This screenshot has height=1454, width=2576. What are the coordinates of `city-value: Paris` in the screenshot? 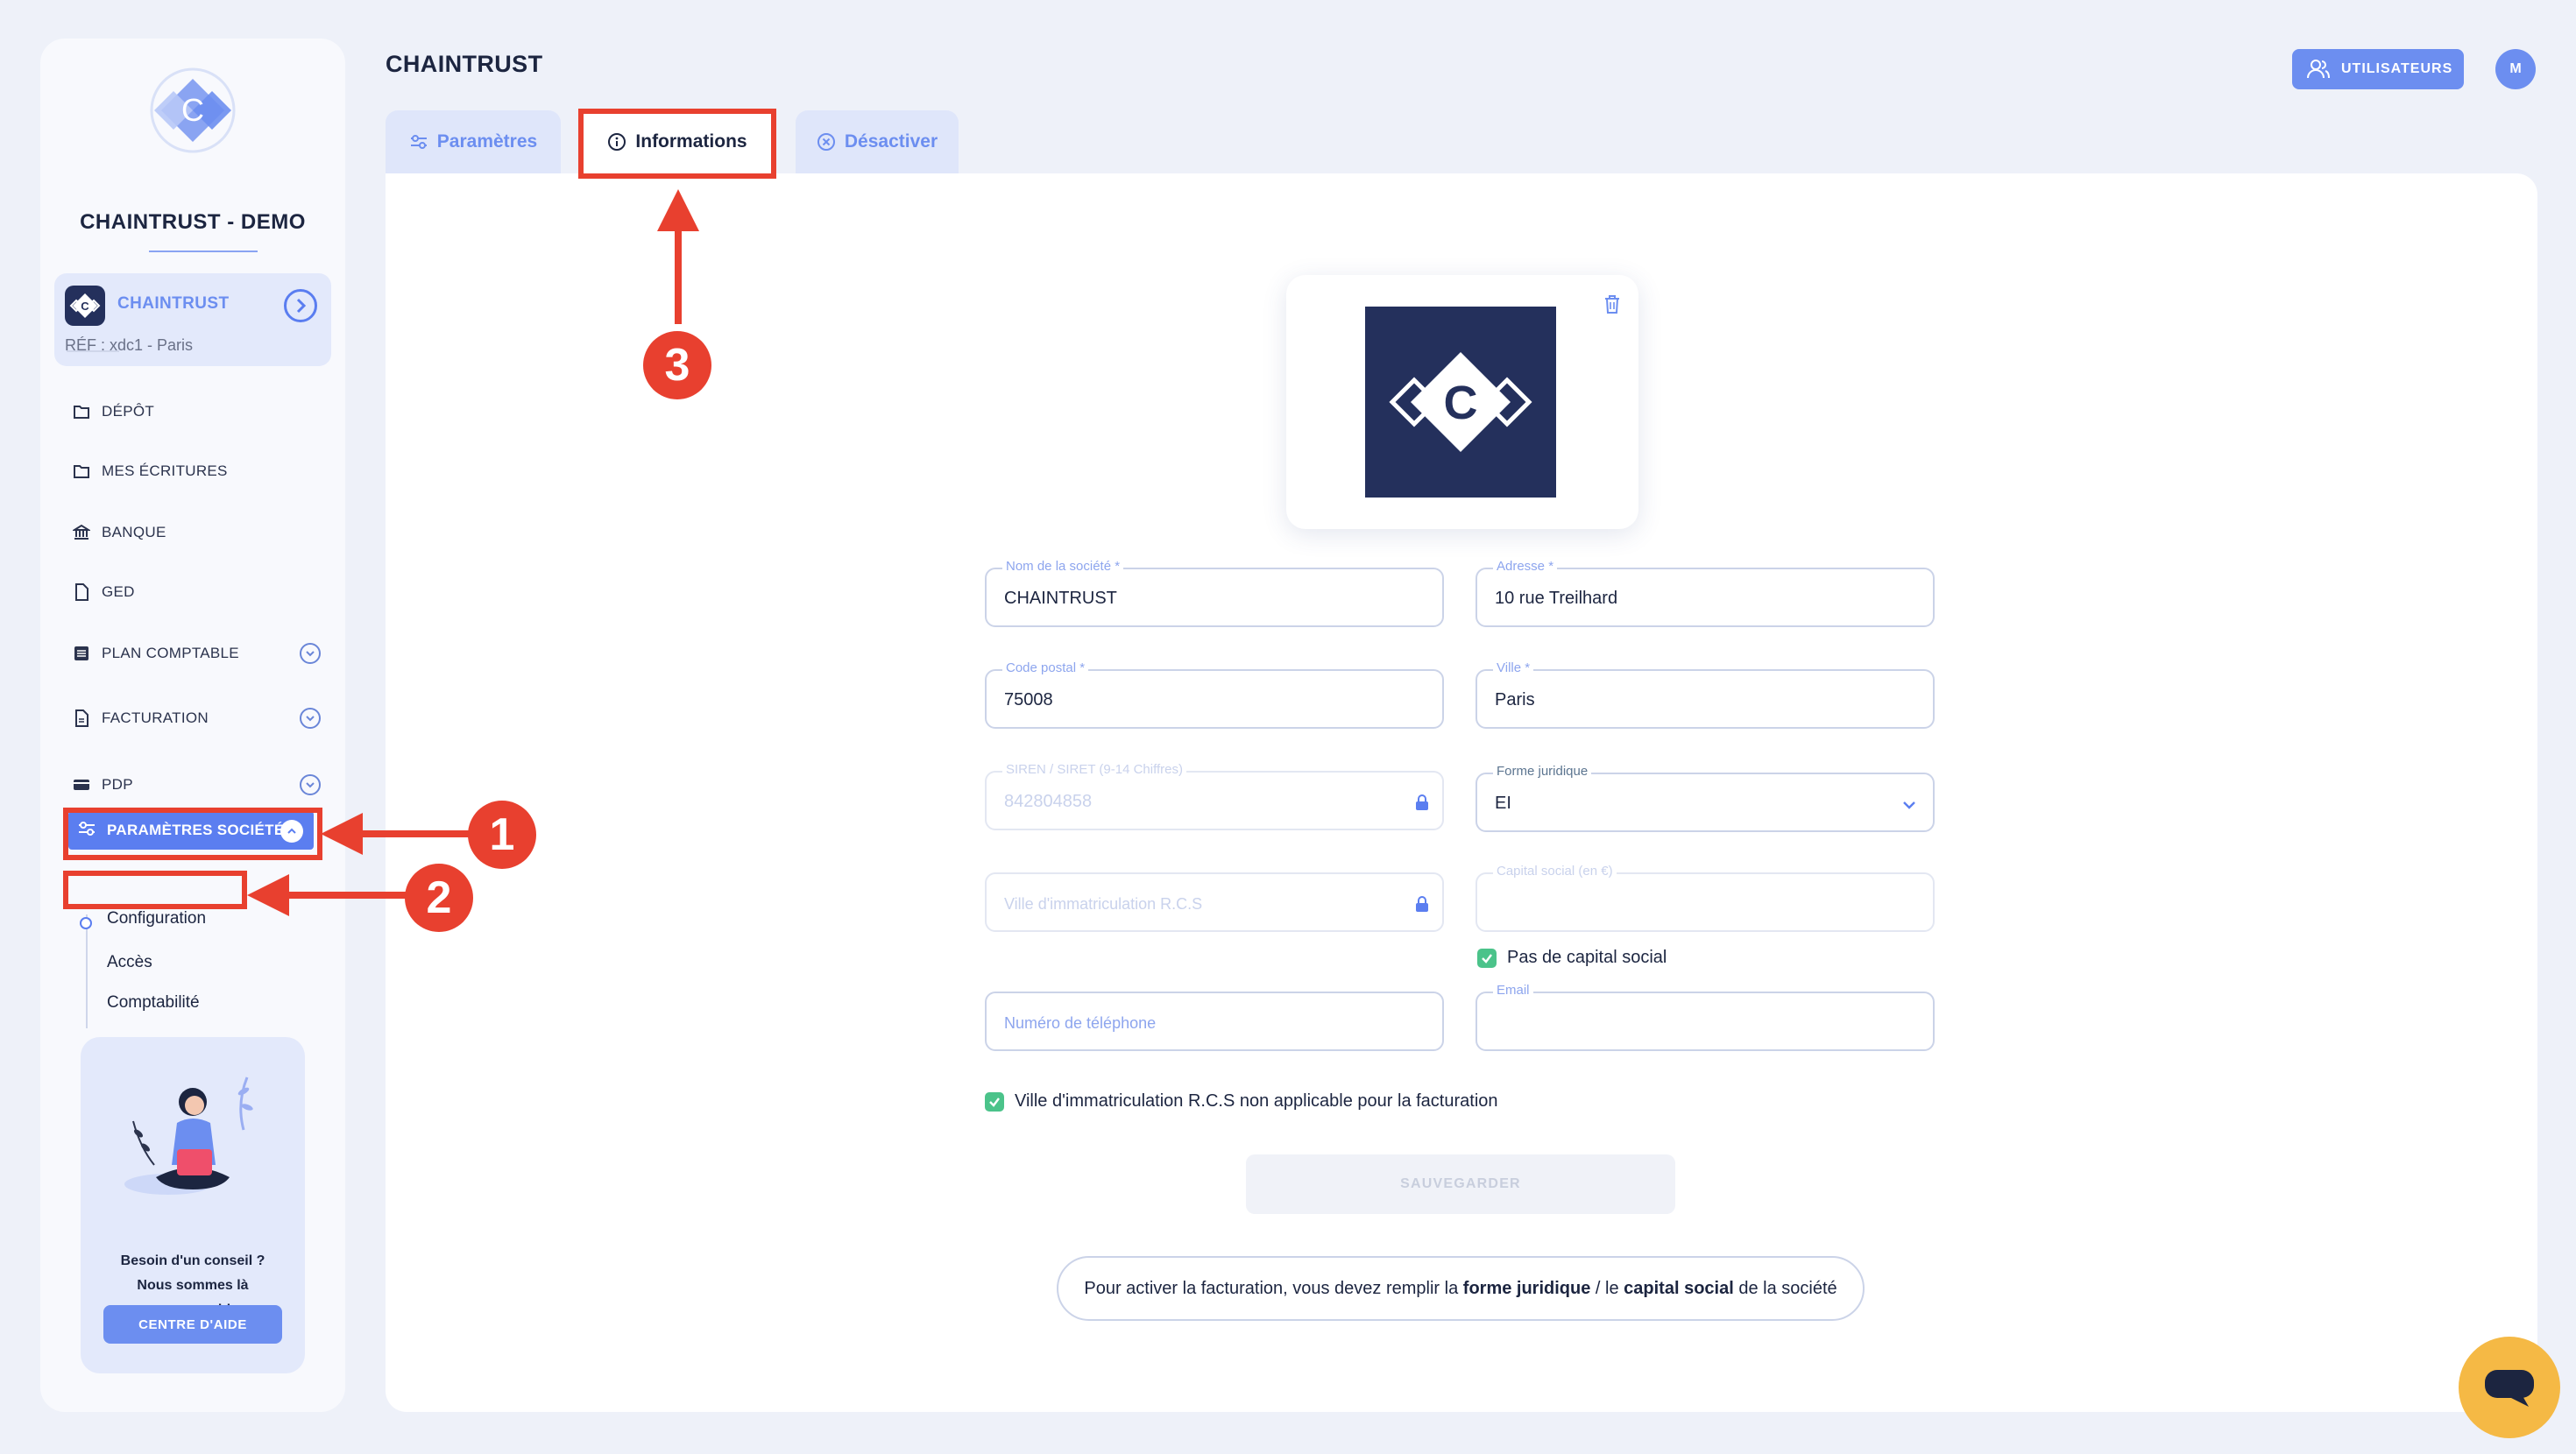 It's located at (1515, 699).